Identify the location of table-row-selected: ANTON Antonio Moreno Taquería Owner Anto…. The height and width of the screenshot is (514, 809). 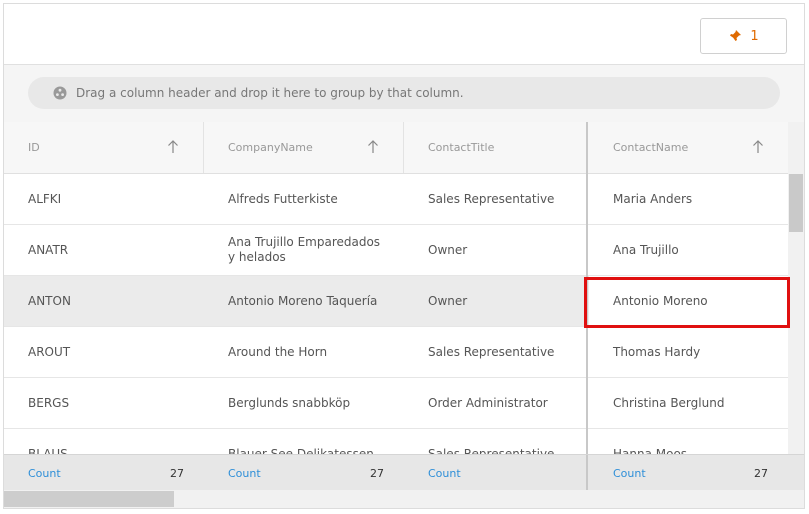
(396, 301).